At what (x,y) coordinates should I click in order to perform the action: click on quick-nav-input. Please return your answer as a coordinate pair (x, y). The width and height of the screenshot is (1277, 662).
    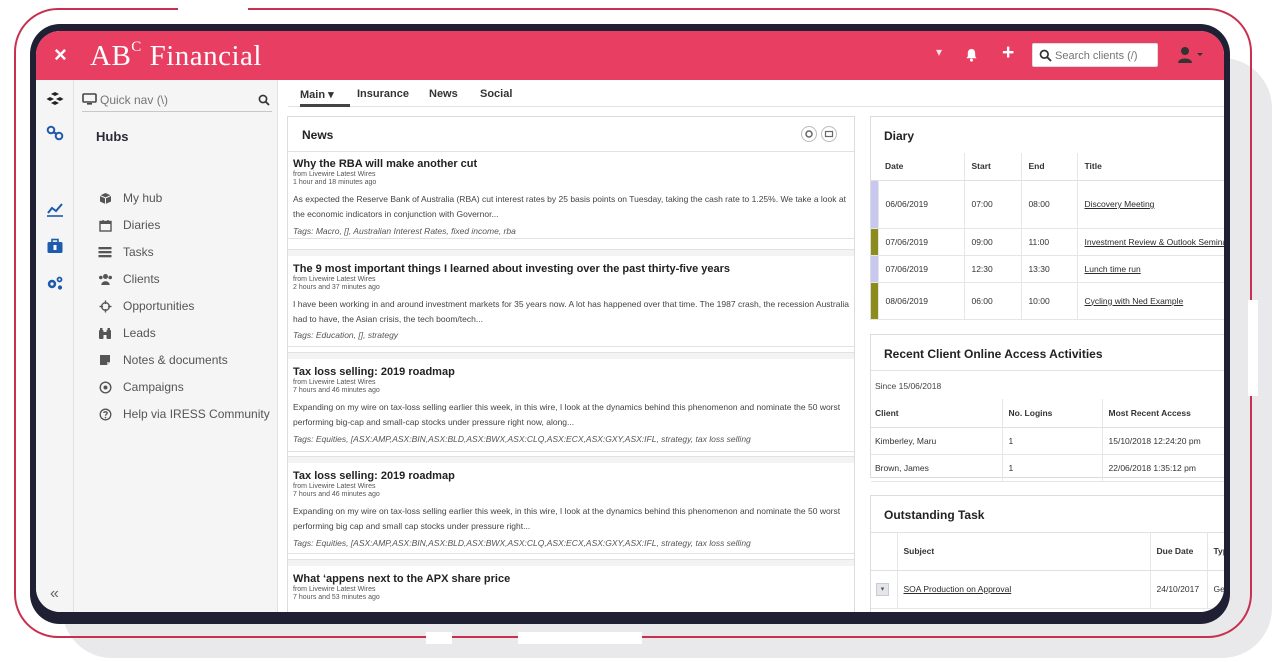
    Looking at the image, I should click on (170, 100).